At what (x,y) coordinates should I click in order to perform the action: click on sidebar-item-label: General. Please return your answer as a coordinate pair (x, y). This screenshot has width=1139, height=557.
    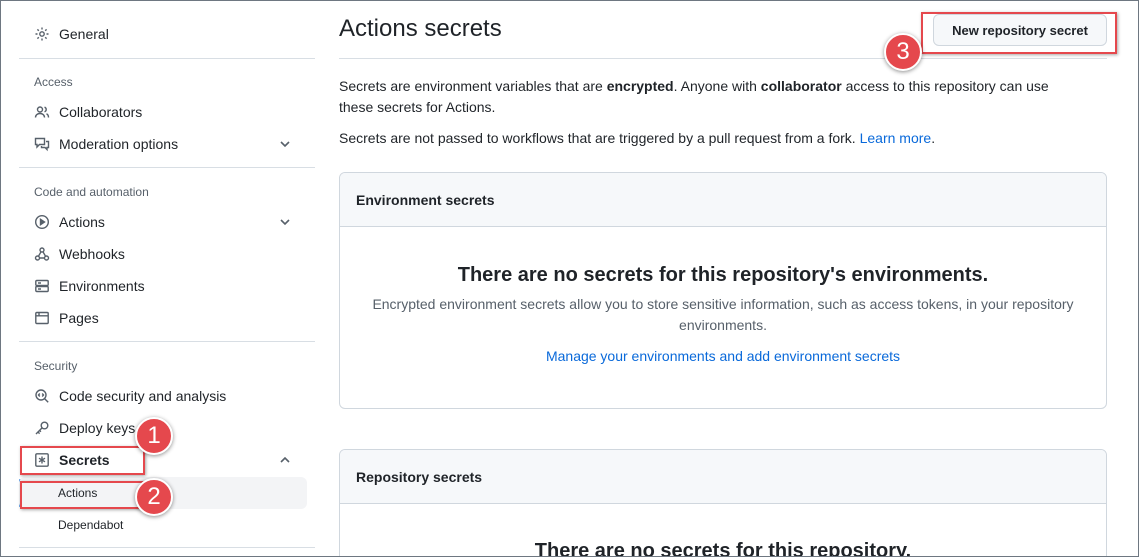
    Looking at the image, I should click on (84, 34).